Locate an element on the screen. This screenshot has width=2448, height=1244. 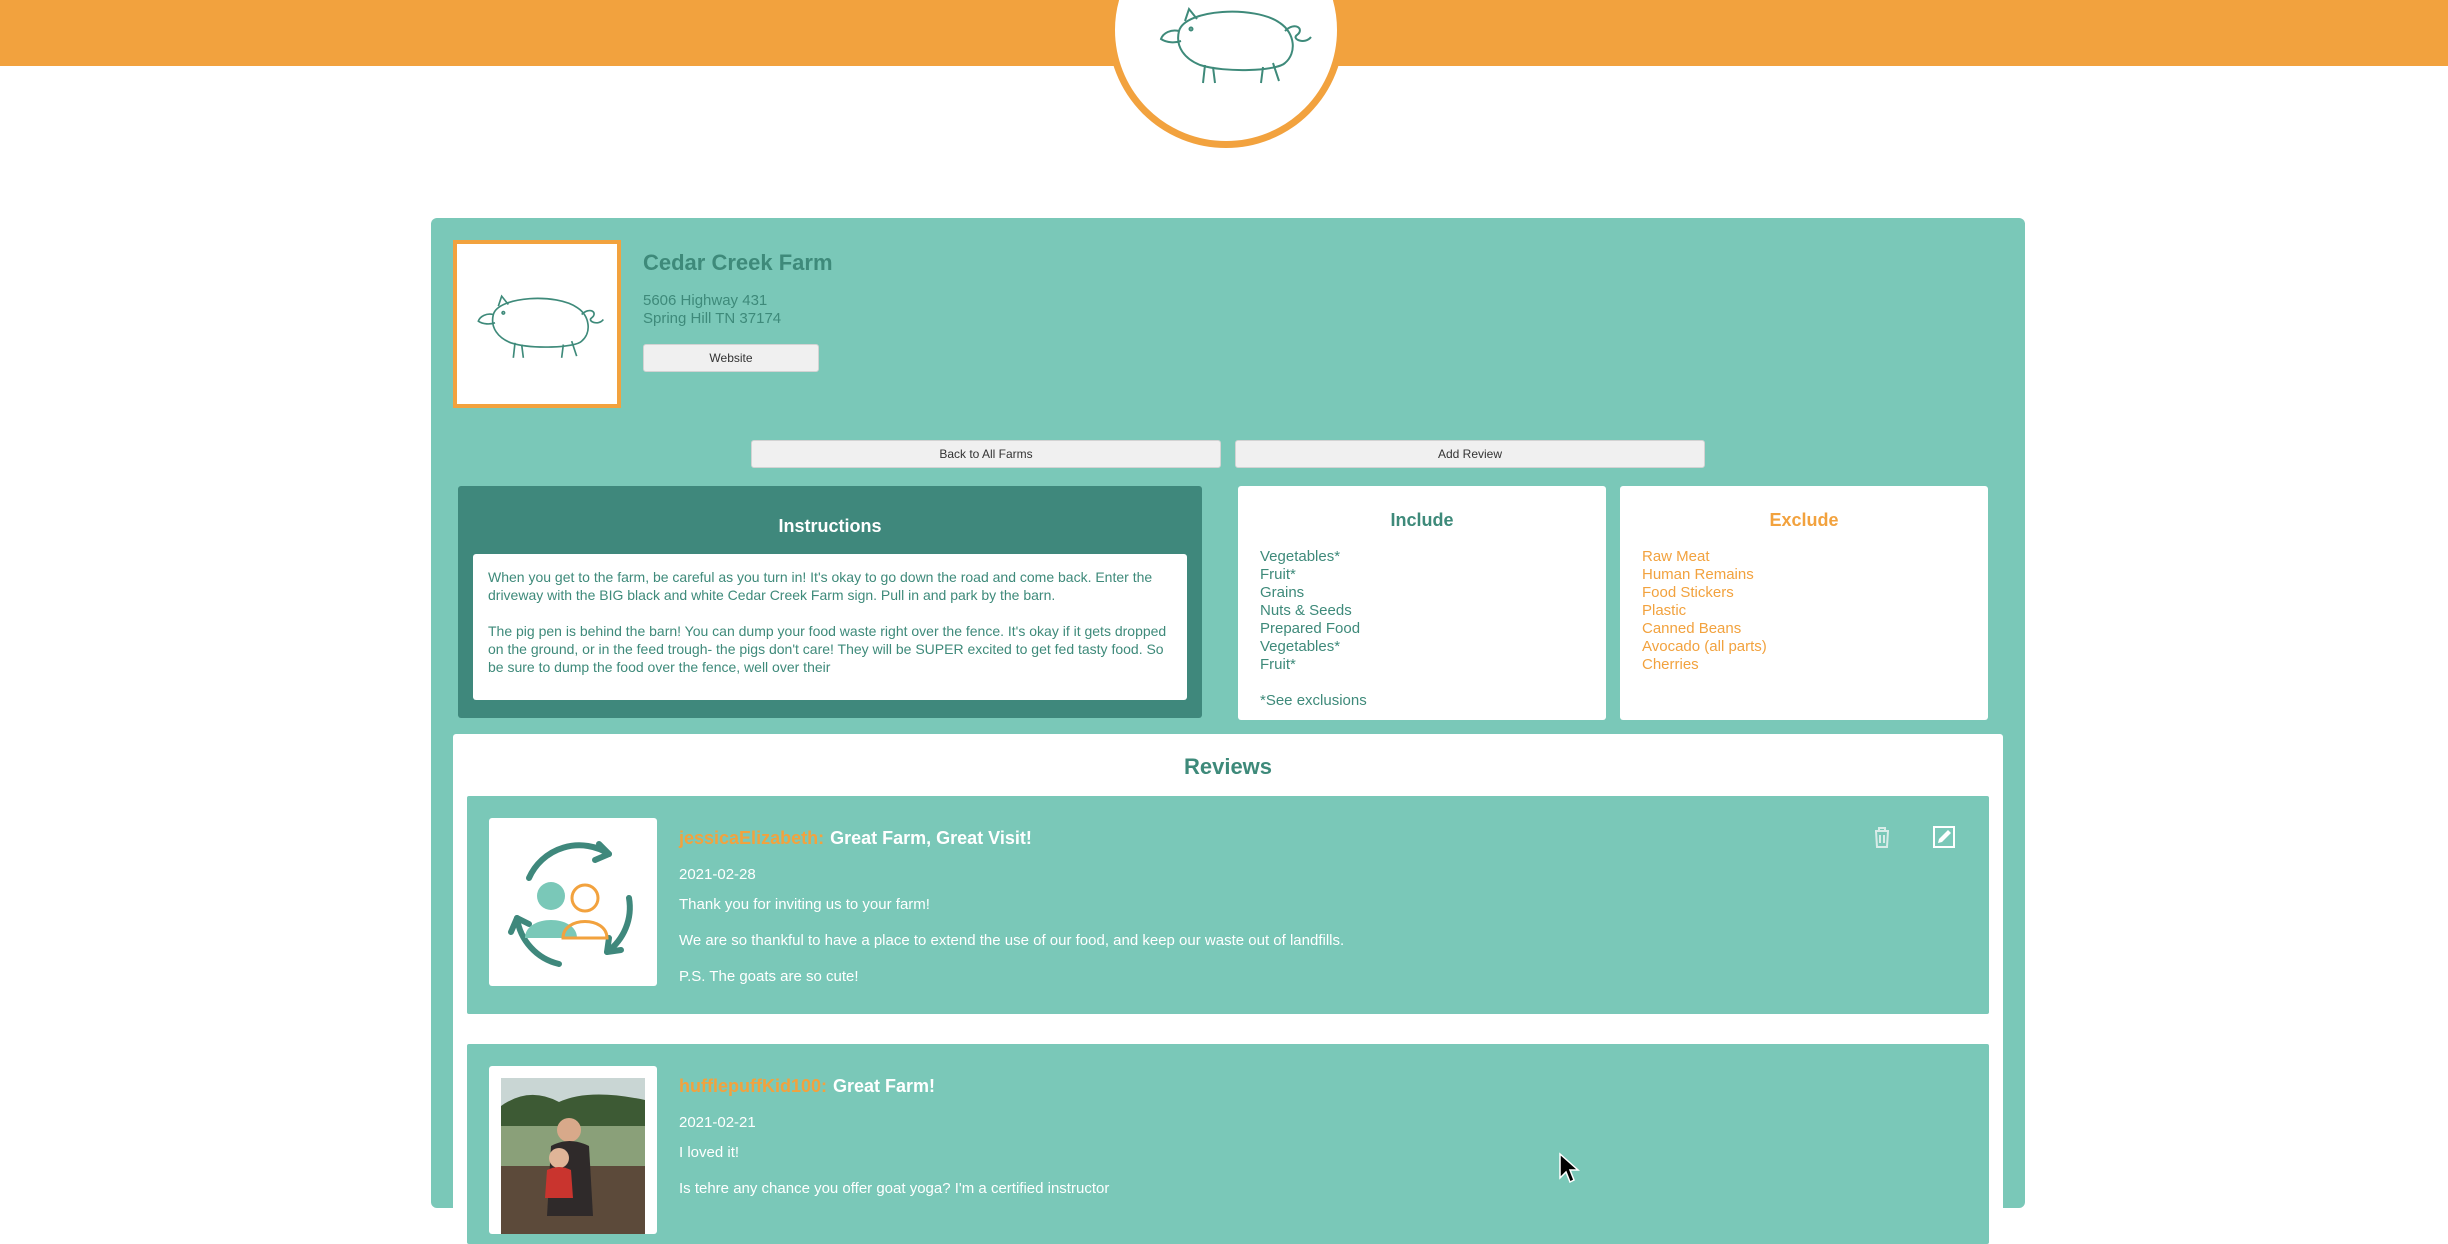
website-button: Website is located at coordinates (731, 358).